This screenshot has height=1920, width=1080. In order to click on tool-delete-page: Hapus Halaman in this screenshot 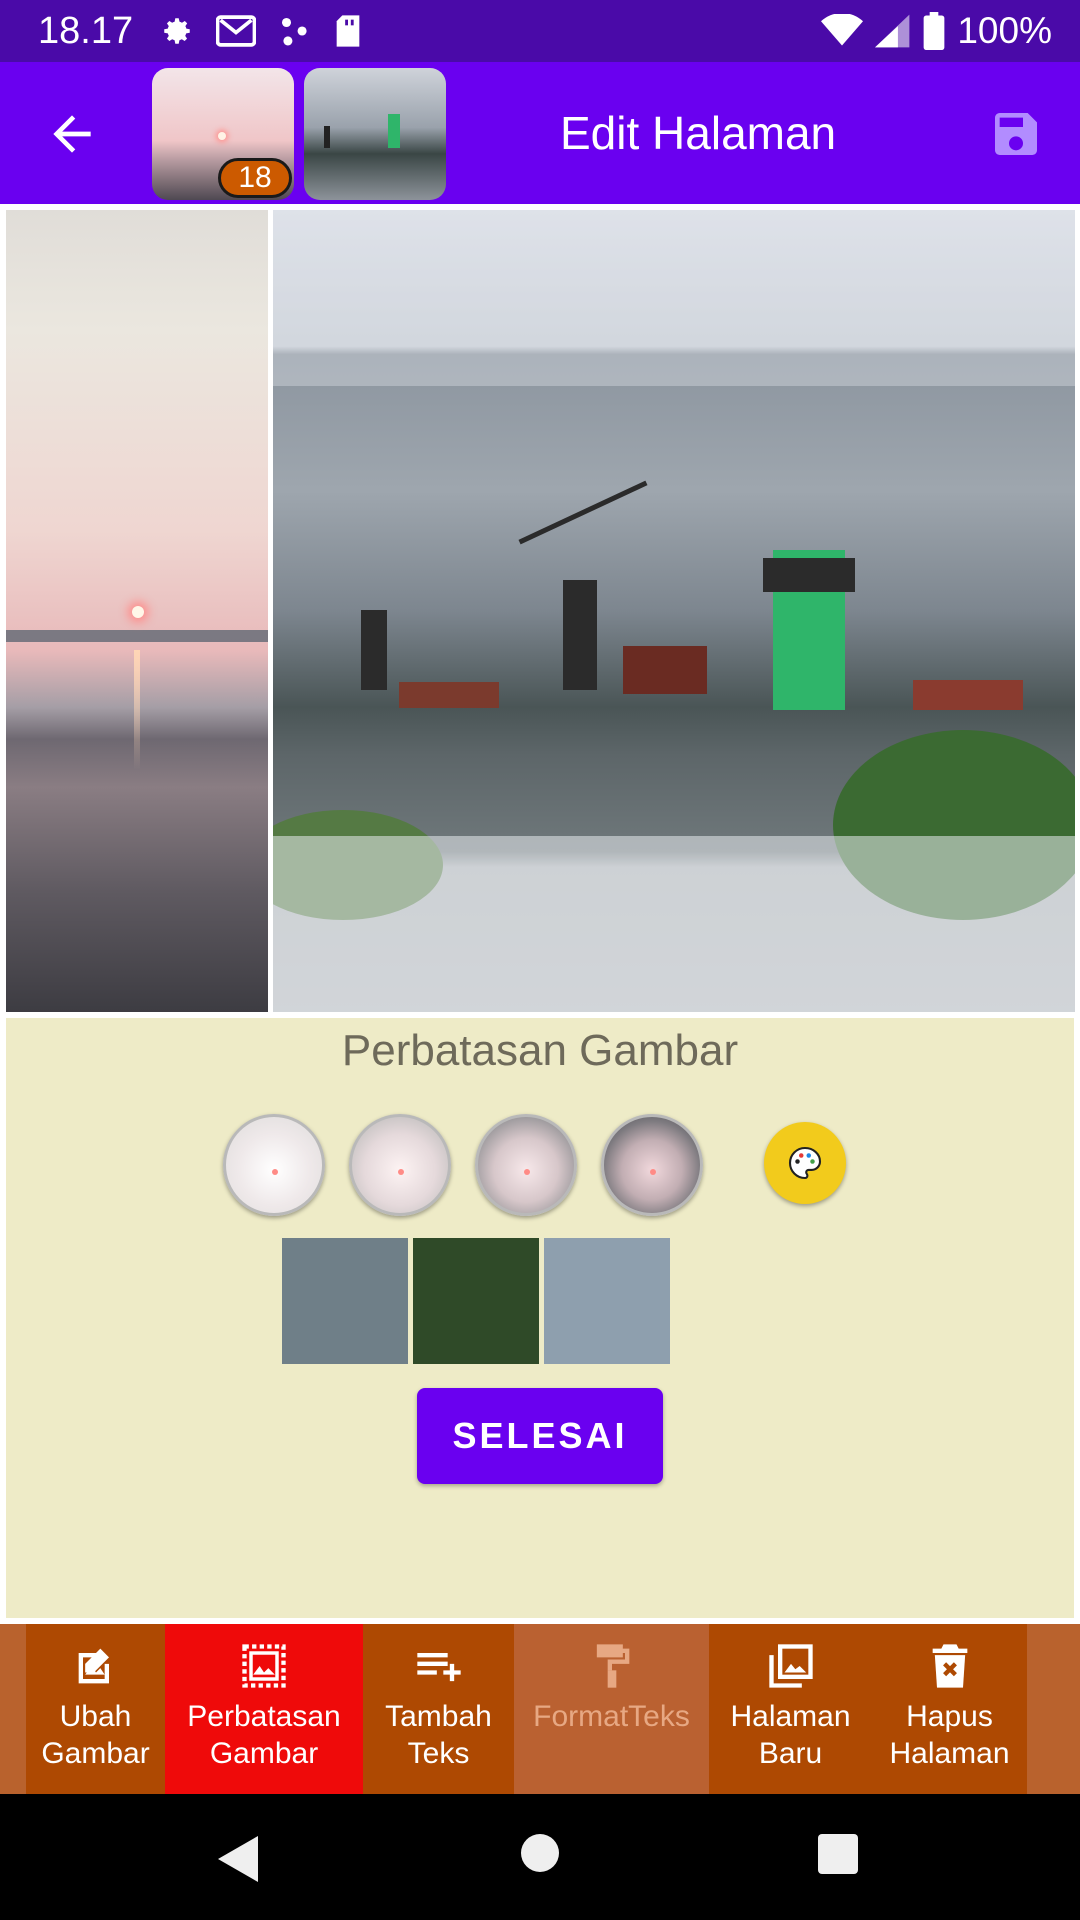, I will do `click(949, 1709)`.